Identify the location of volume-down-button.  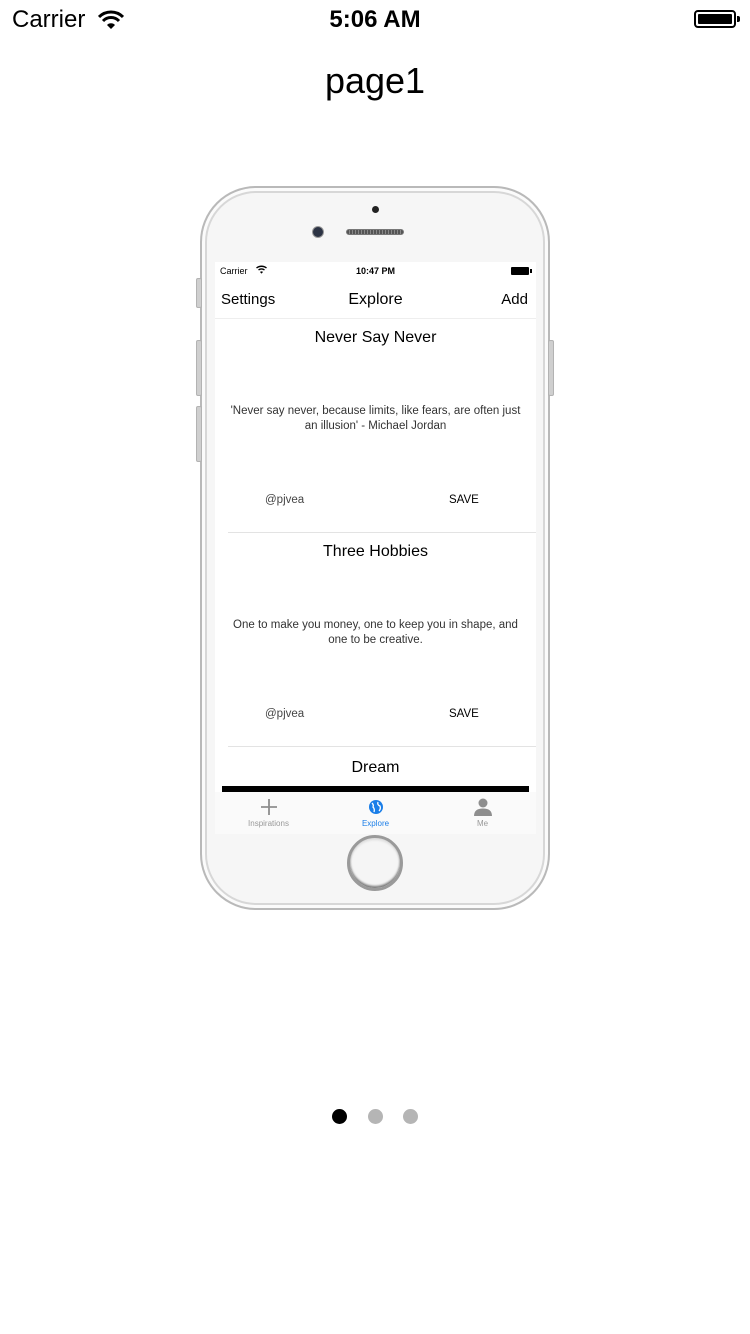
(199, 434).